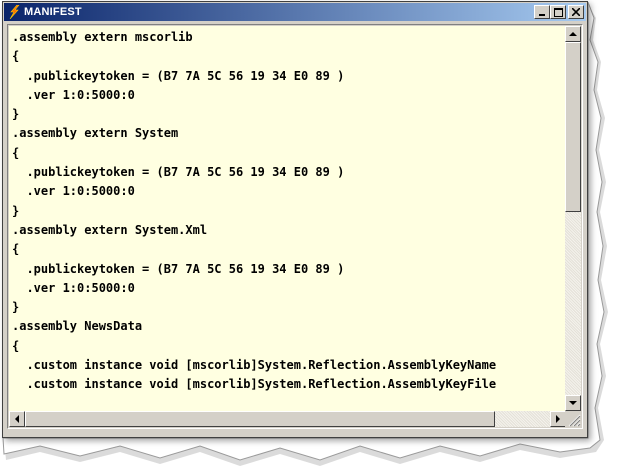 This screenshot has height=476, width=626. Describe the element at coordinates (542, 12) in the screenshot. I see `minimize-button` at that location.